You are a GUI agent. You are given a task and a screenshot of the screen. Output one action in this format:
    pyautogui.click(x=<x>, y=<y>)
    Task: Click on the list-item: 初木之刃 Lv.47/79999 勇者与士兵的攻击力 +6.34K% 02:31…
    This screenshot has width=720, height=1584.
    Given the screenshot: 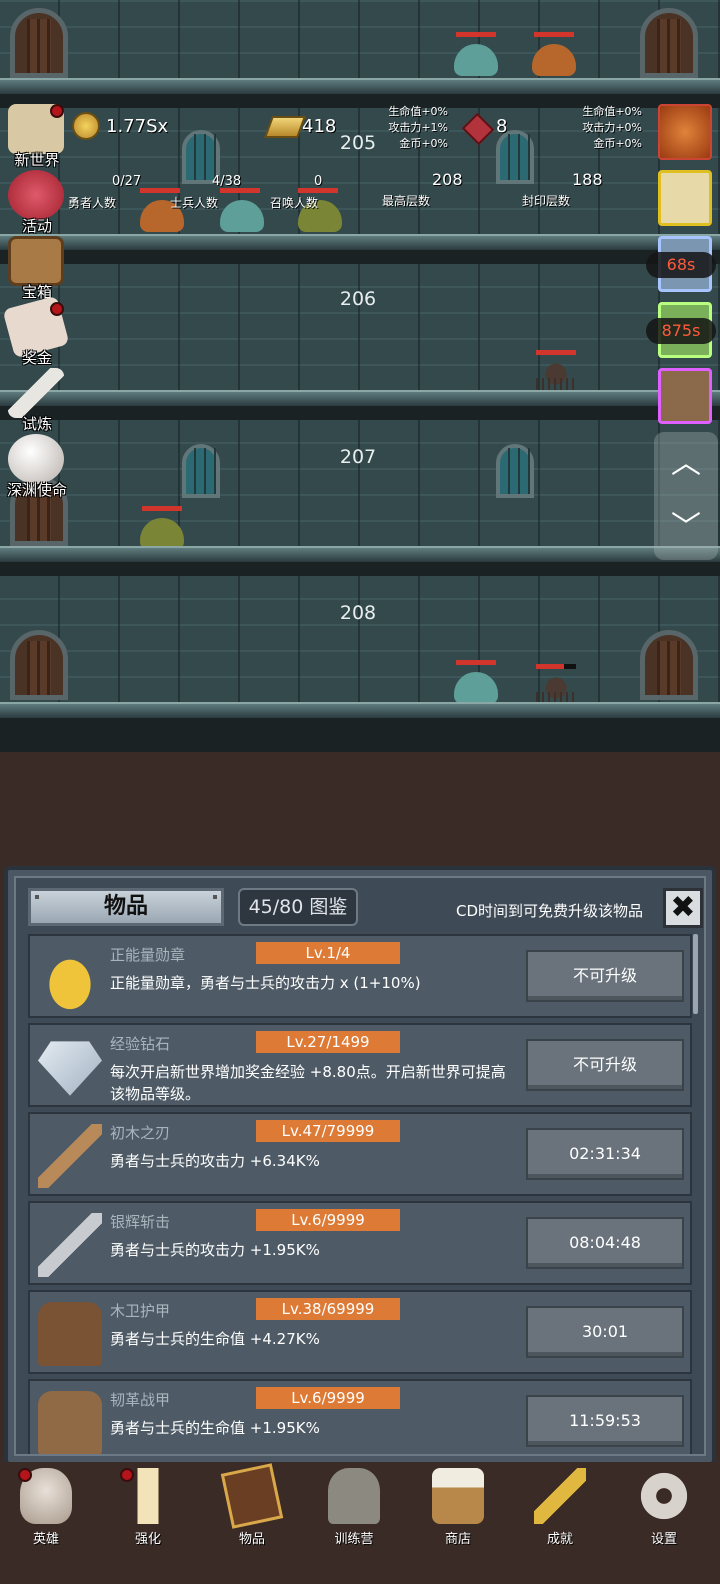 What is the action you would take?
    pyautogui.click(x=360, y=1154)
    